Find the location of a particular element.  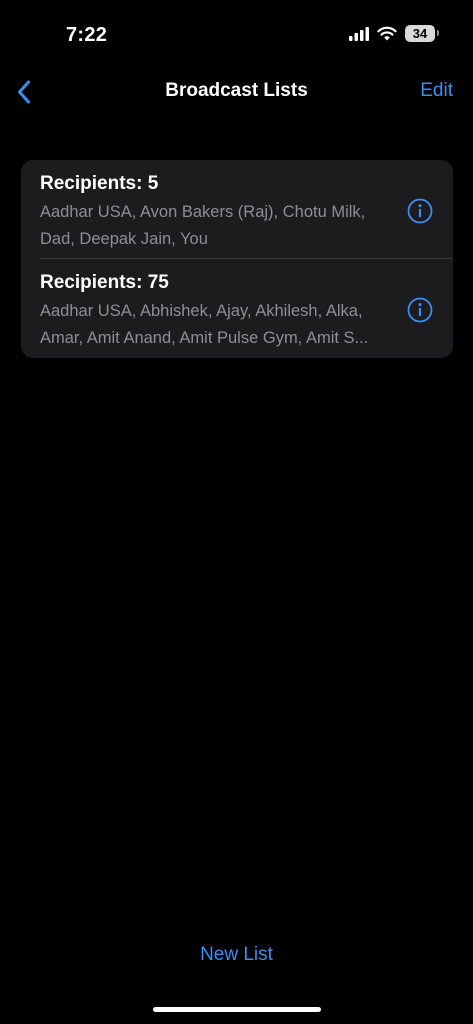

battery-icon: 34 is located at coordinates (422, 33).